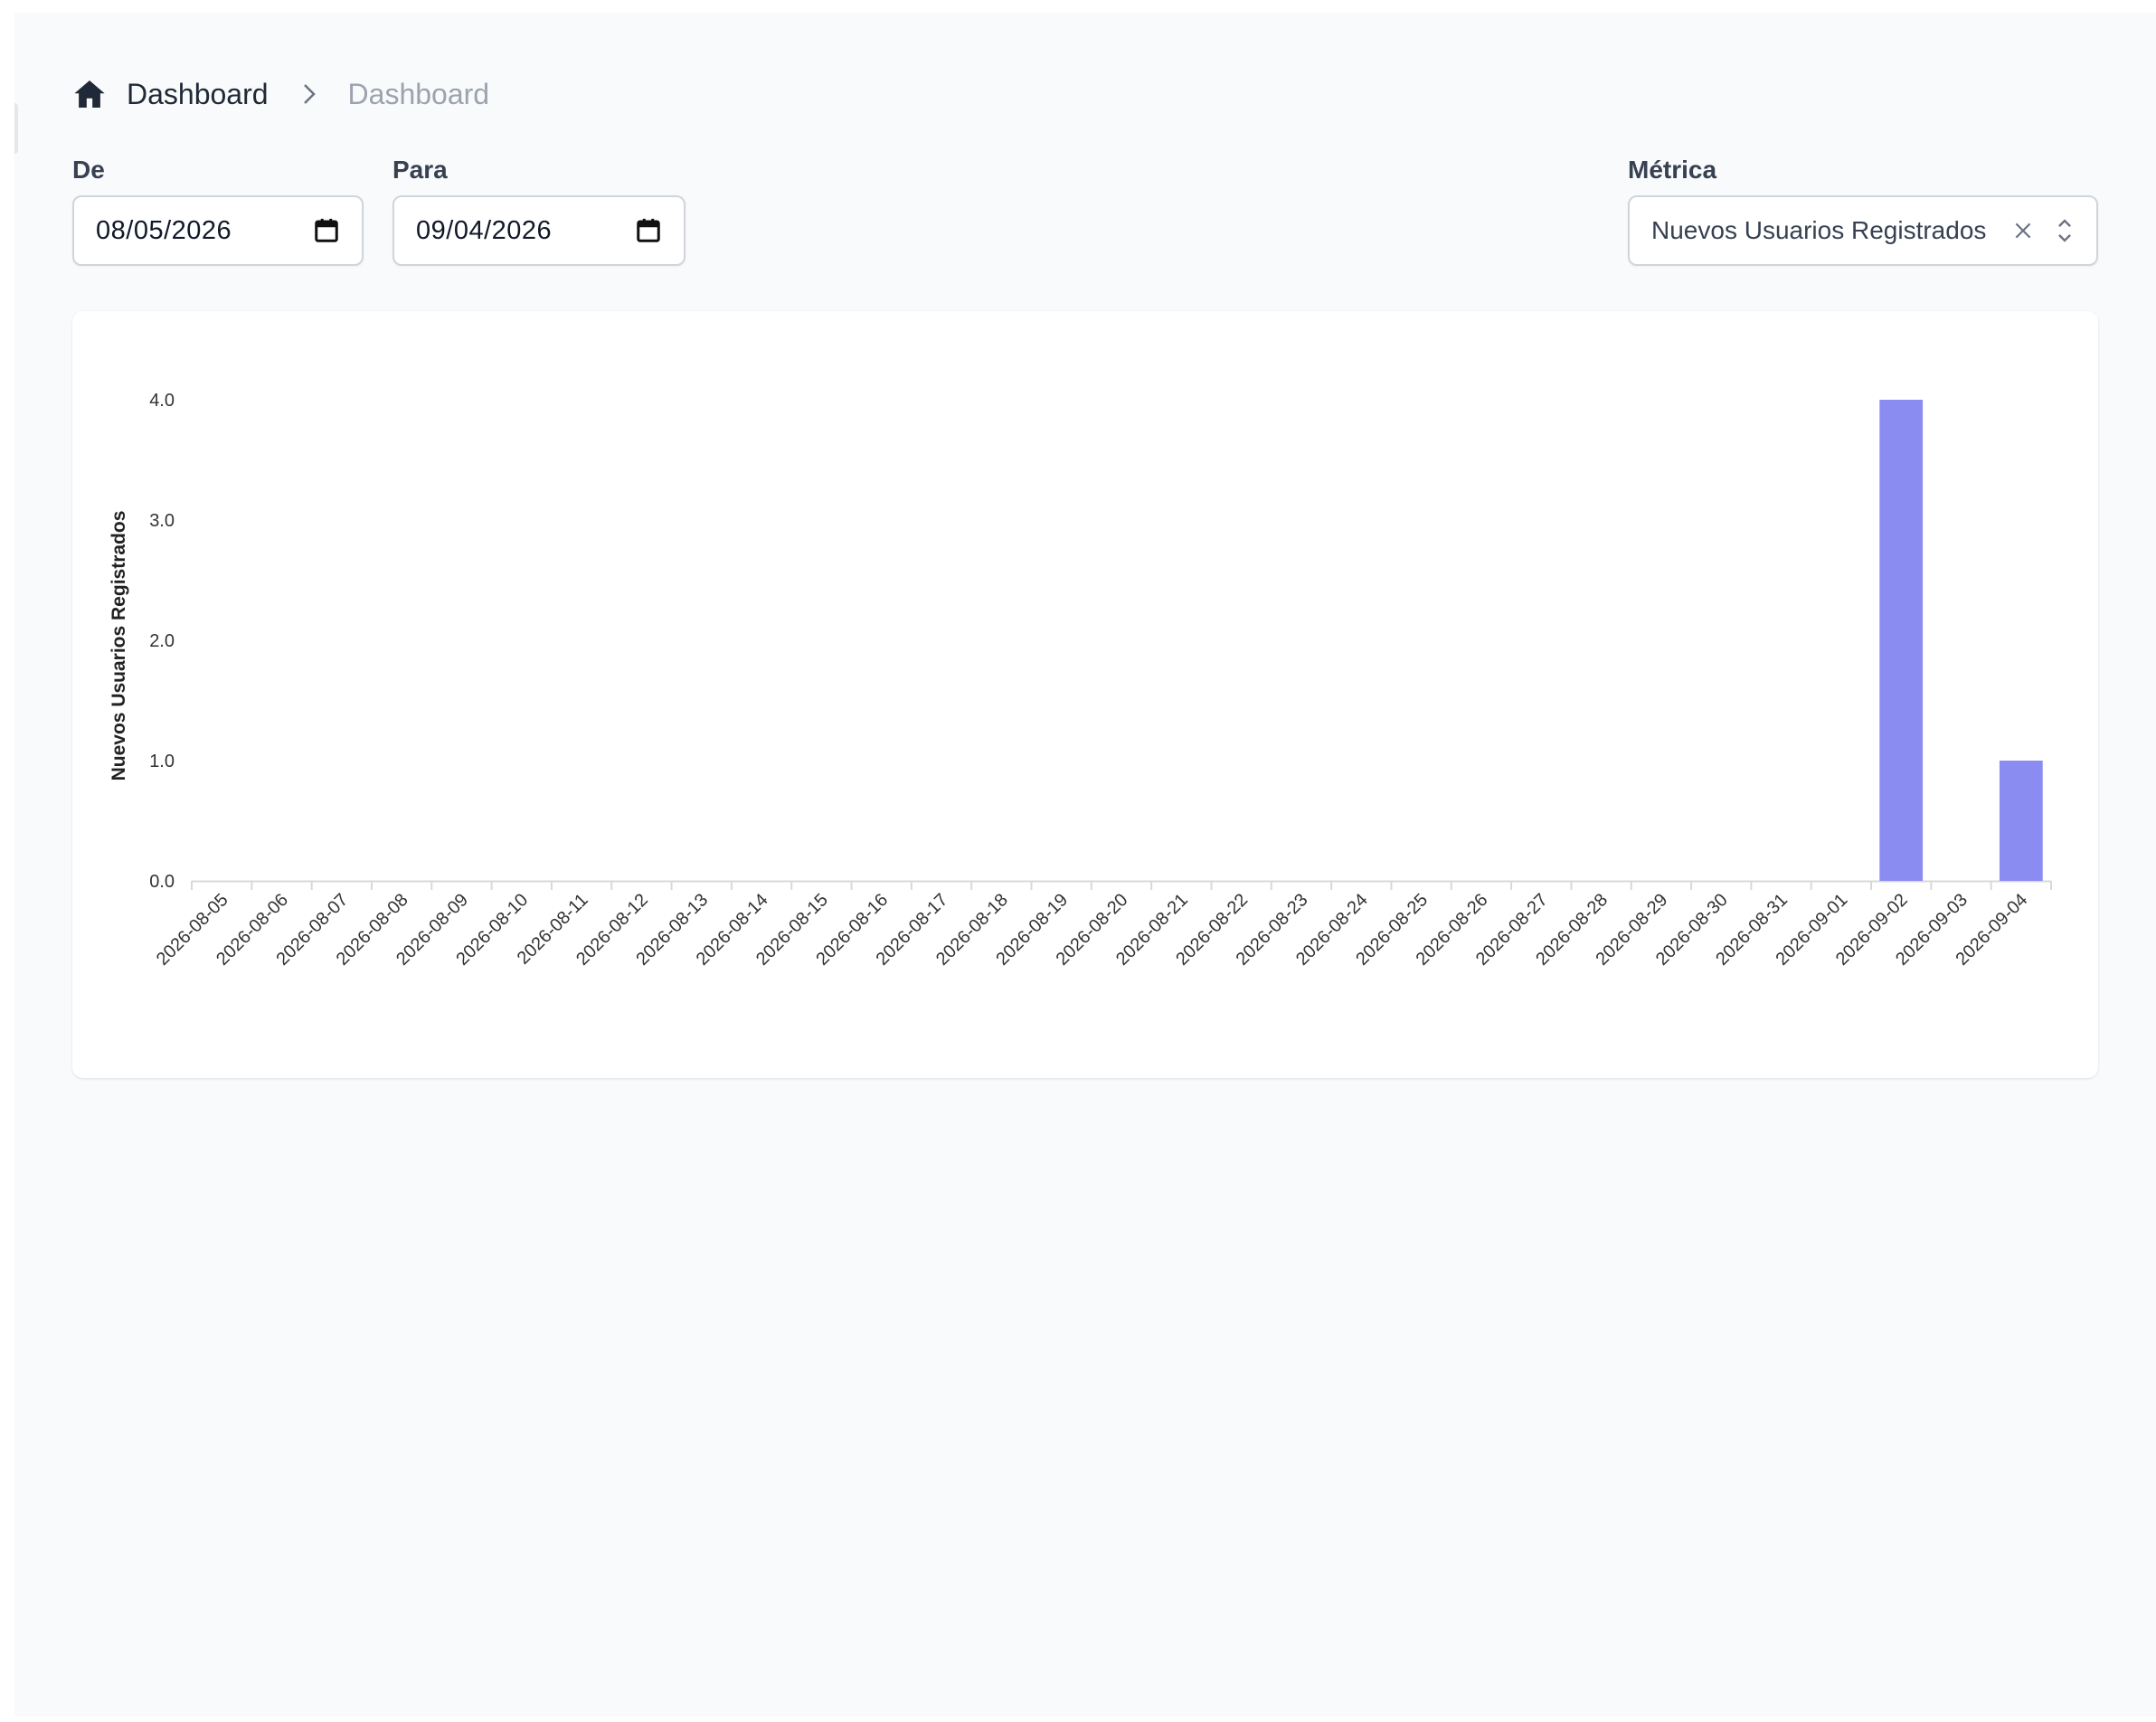 The width and height of the screenshot is (2156, 1722). Describe the element at coordinates (162, 882) in the screenshot. I see `y-tick-label: 0.0` at that location.